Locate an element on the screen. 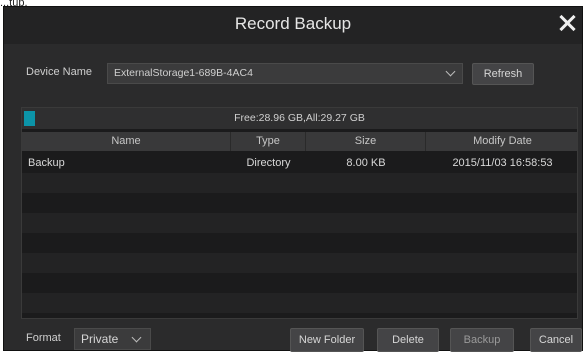 The width and height of the screenshot is (583, 352). dialog-titlebar: Record Backup is located at coordinates (293, 25).